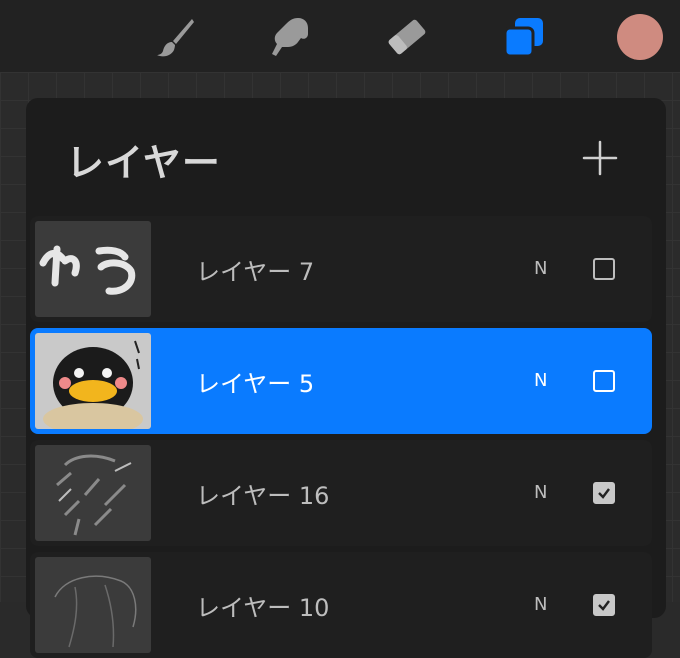 The width and height of the screenshot is (680, 658). I want to click on plus-icon, so click(600, 158).